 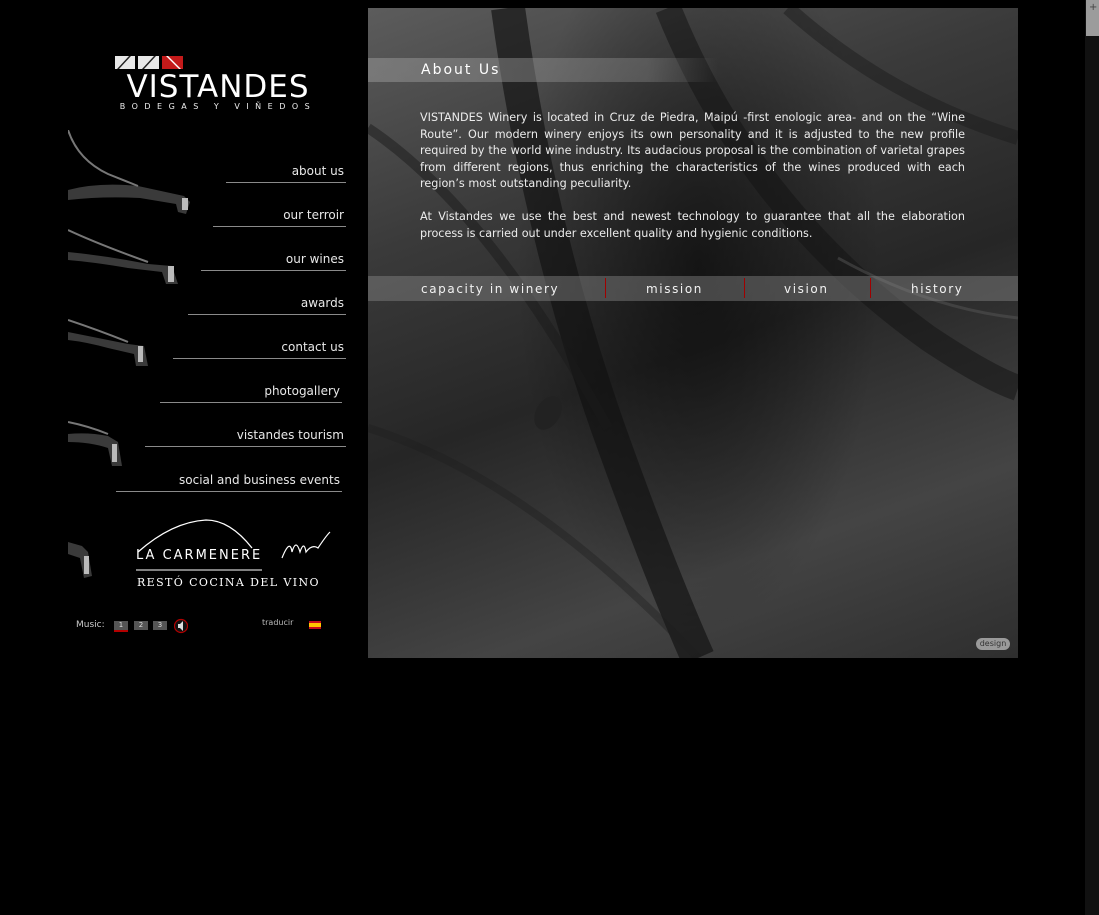 I want to click on nav-item-about-us: about us, so click(x=286, y=173).